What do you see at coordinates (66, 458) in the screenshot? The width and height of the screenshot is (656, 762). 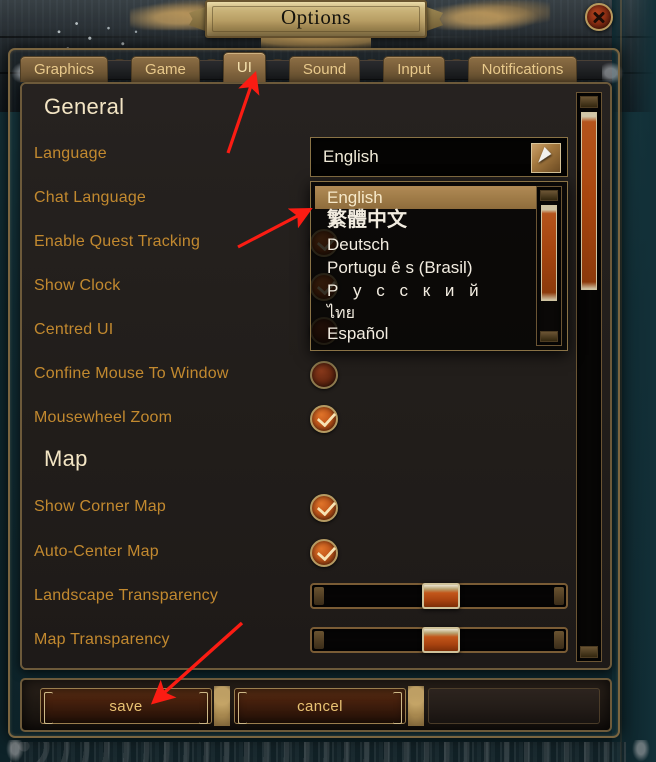 I see `section-title-map: Map` at bounding box center [66, 458].